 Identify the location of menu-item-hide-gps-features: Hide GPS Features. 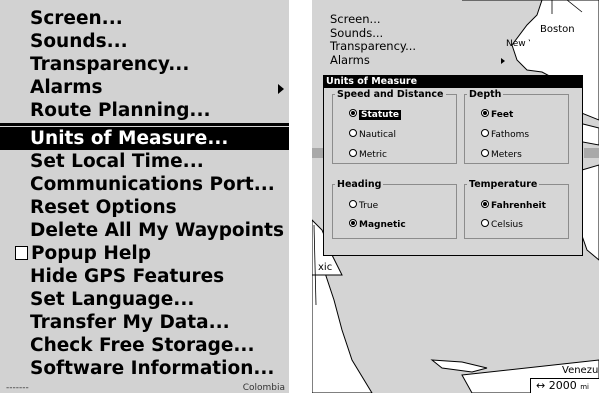
(144, 276).